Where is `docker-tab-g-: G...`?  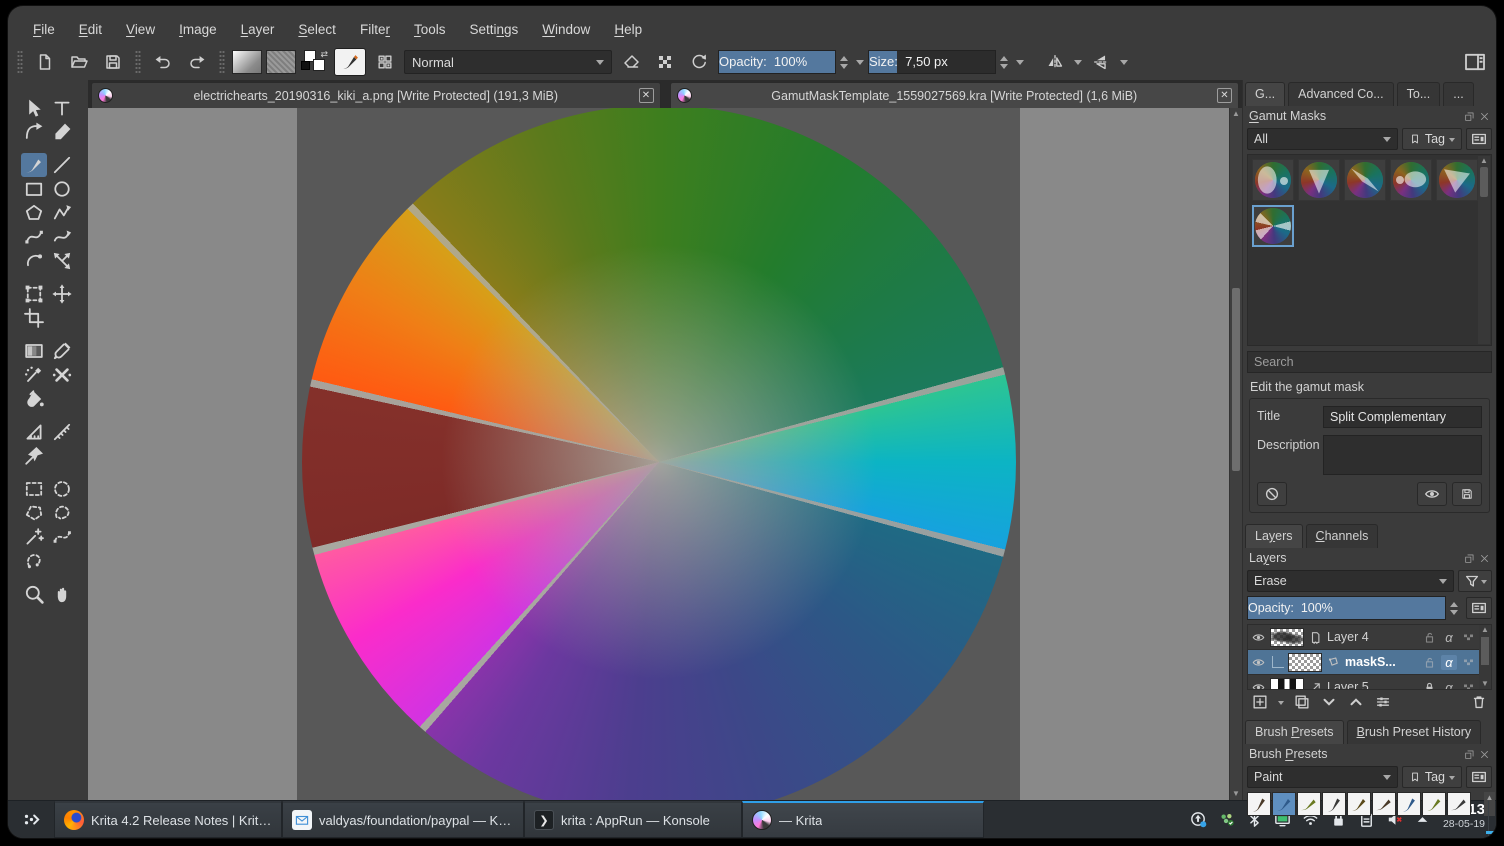
docker-tab-g-: G... is located at coordinates (1265, 94).